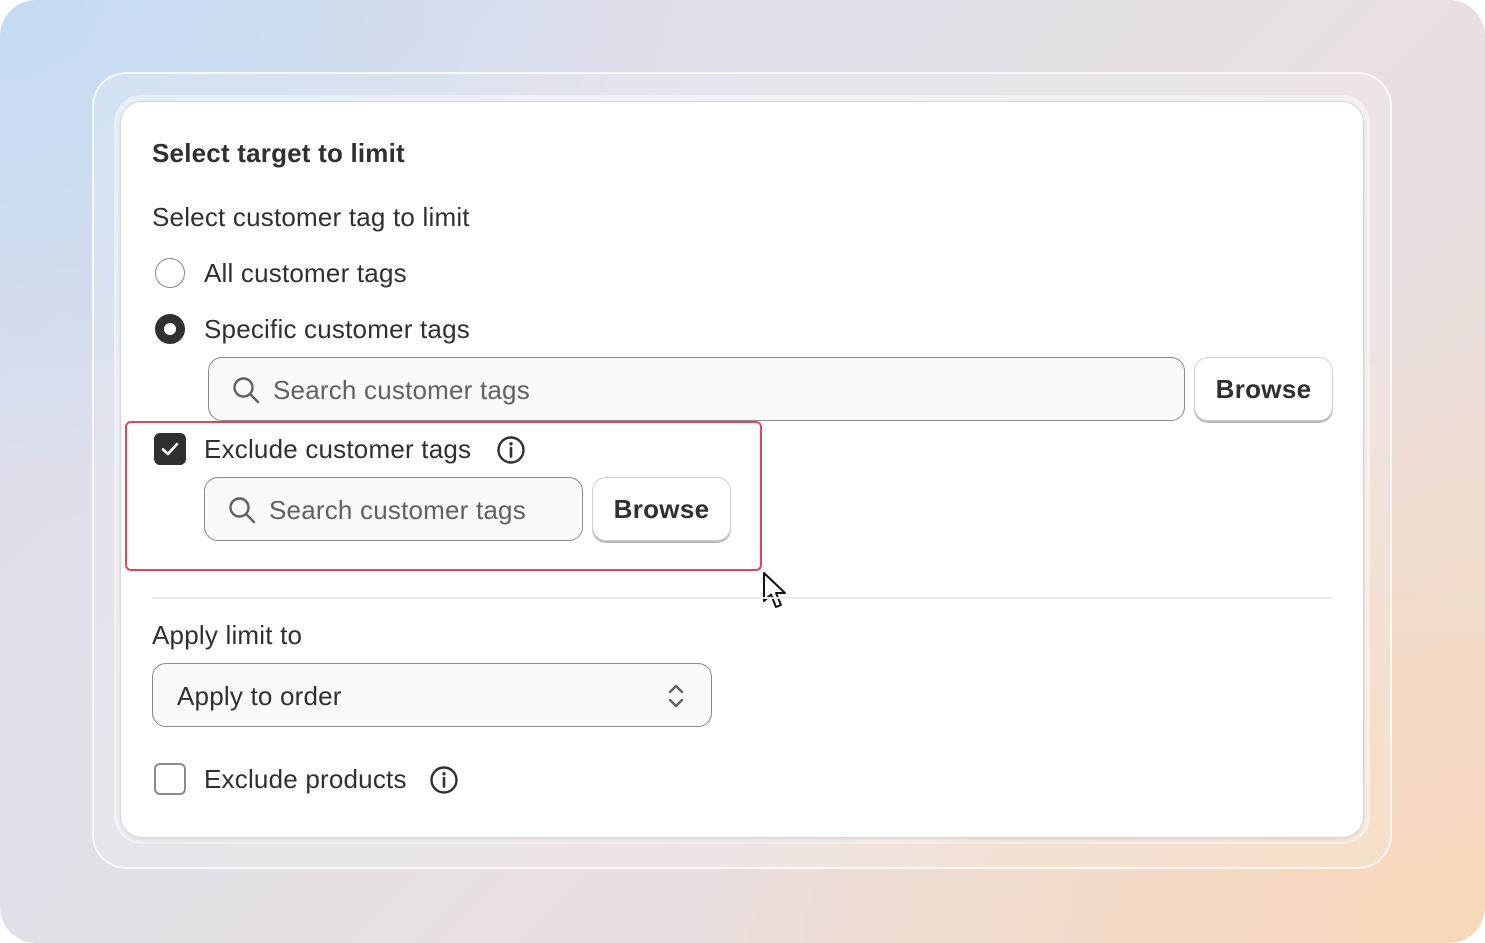 Image resolution: width=1485 pixels, height=943 pixels. What do you see at coordinates (170, 329) in the screenshot?
I see `radio-specific-customer-tags` at bounding box center [170, 329].